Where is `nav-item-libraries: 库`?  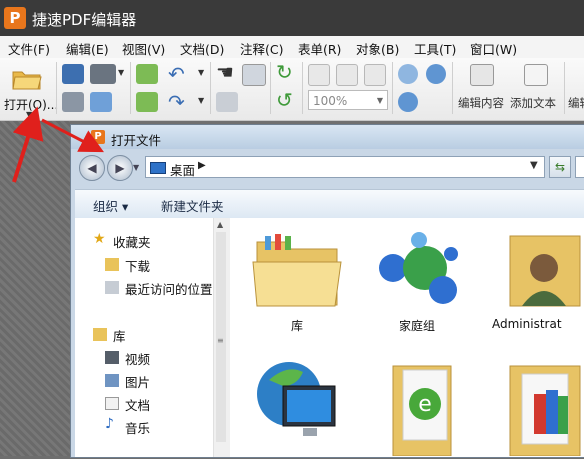 nav-item-libraries: 库 is located at coordinates (119, 335).